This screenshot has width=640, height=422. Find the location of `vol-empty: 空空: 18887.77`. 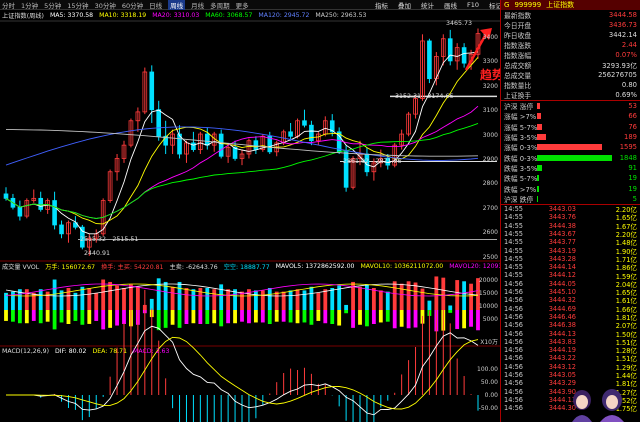

vol-empty: 空空: 18887.77 is located at coordinates (246, 267).